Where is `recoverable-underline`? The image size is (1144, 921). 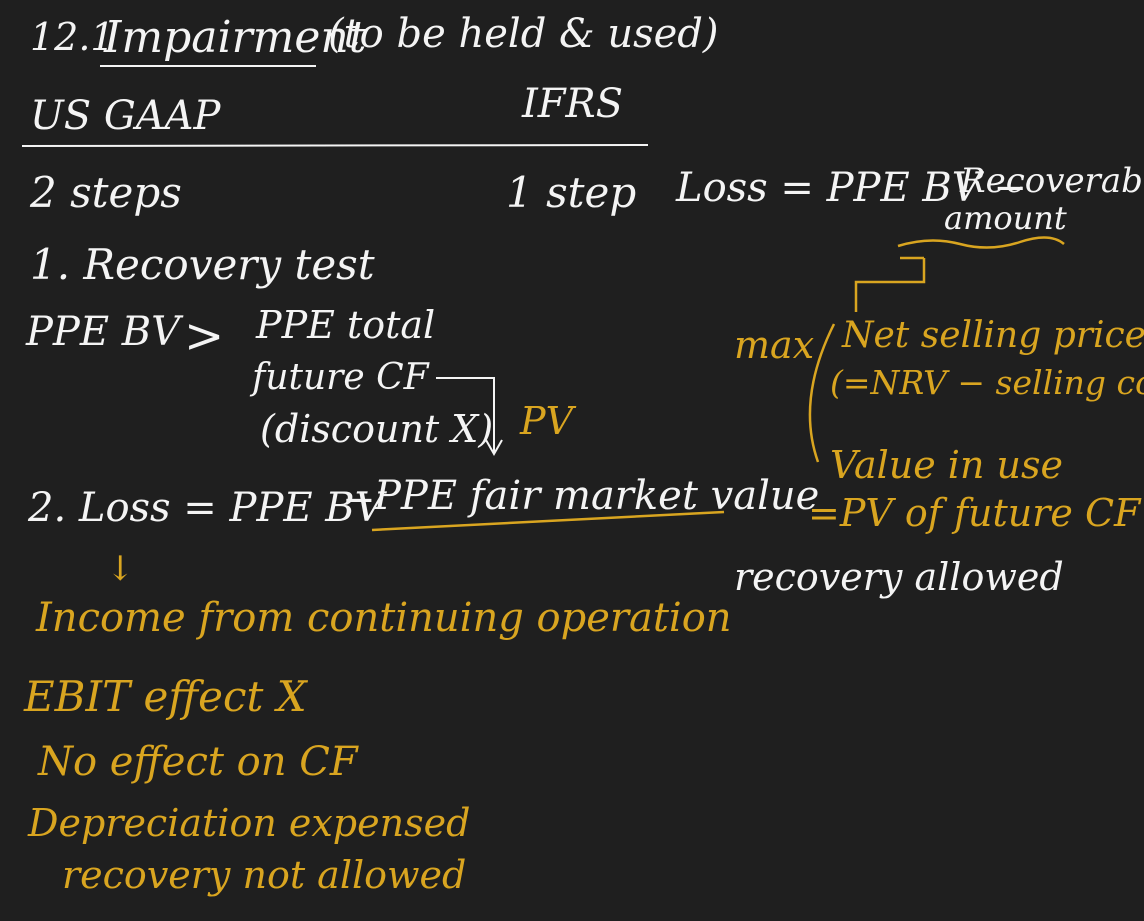
recoverable-underline is located at coordinates (981, 242).